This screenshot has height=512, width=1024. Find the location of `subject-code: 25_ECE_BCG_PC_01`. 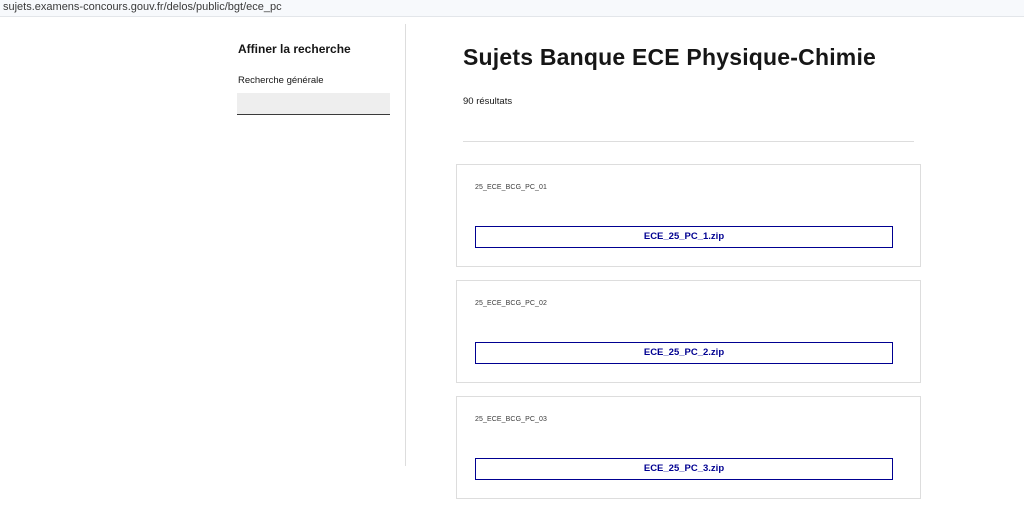

subject-code: 25_ECE_BCG_PC_01 is located at coordinates (511, 187).